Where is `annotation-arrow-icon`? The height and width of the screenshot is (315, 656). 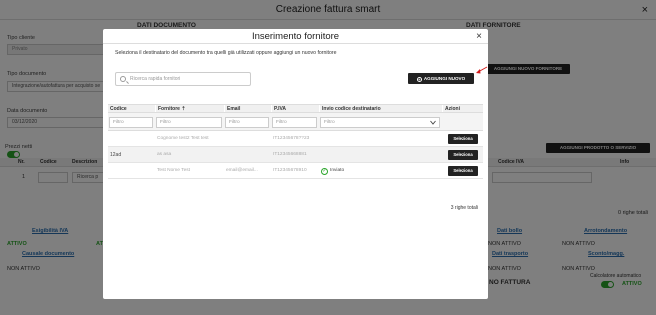 annotation-arrow-icon is located at coordinates (482, 70).